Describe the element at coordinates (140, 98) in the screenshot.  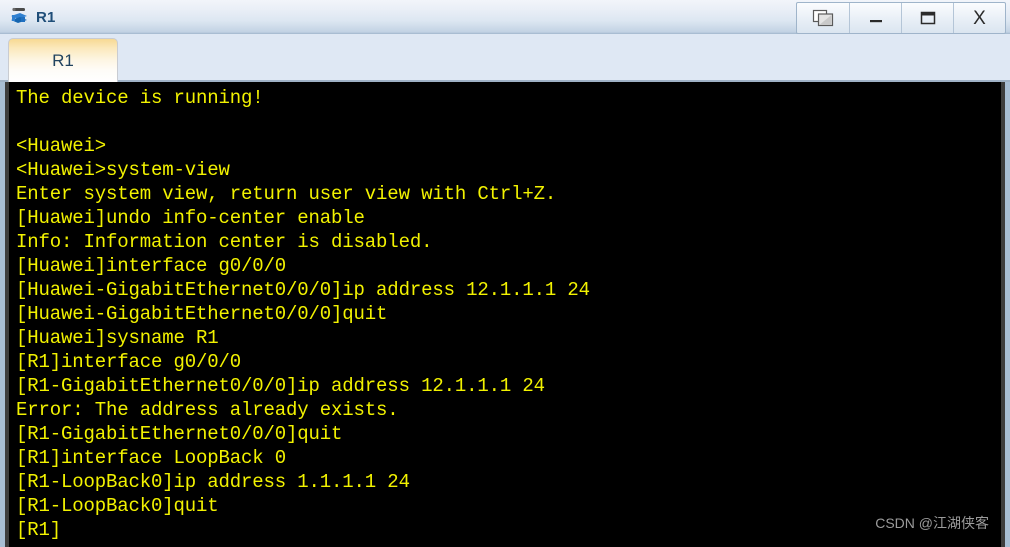
I see `terminal-line: The device is running!` at that location.